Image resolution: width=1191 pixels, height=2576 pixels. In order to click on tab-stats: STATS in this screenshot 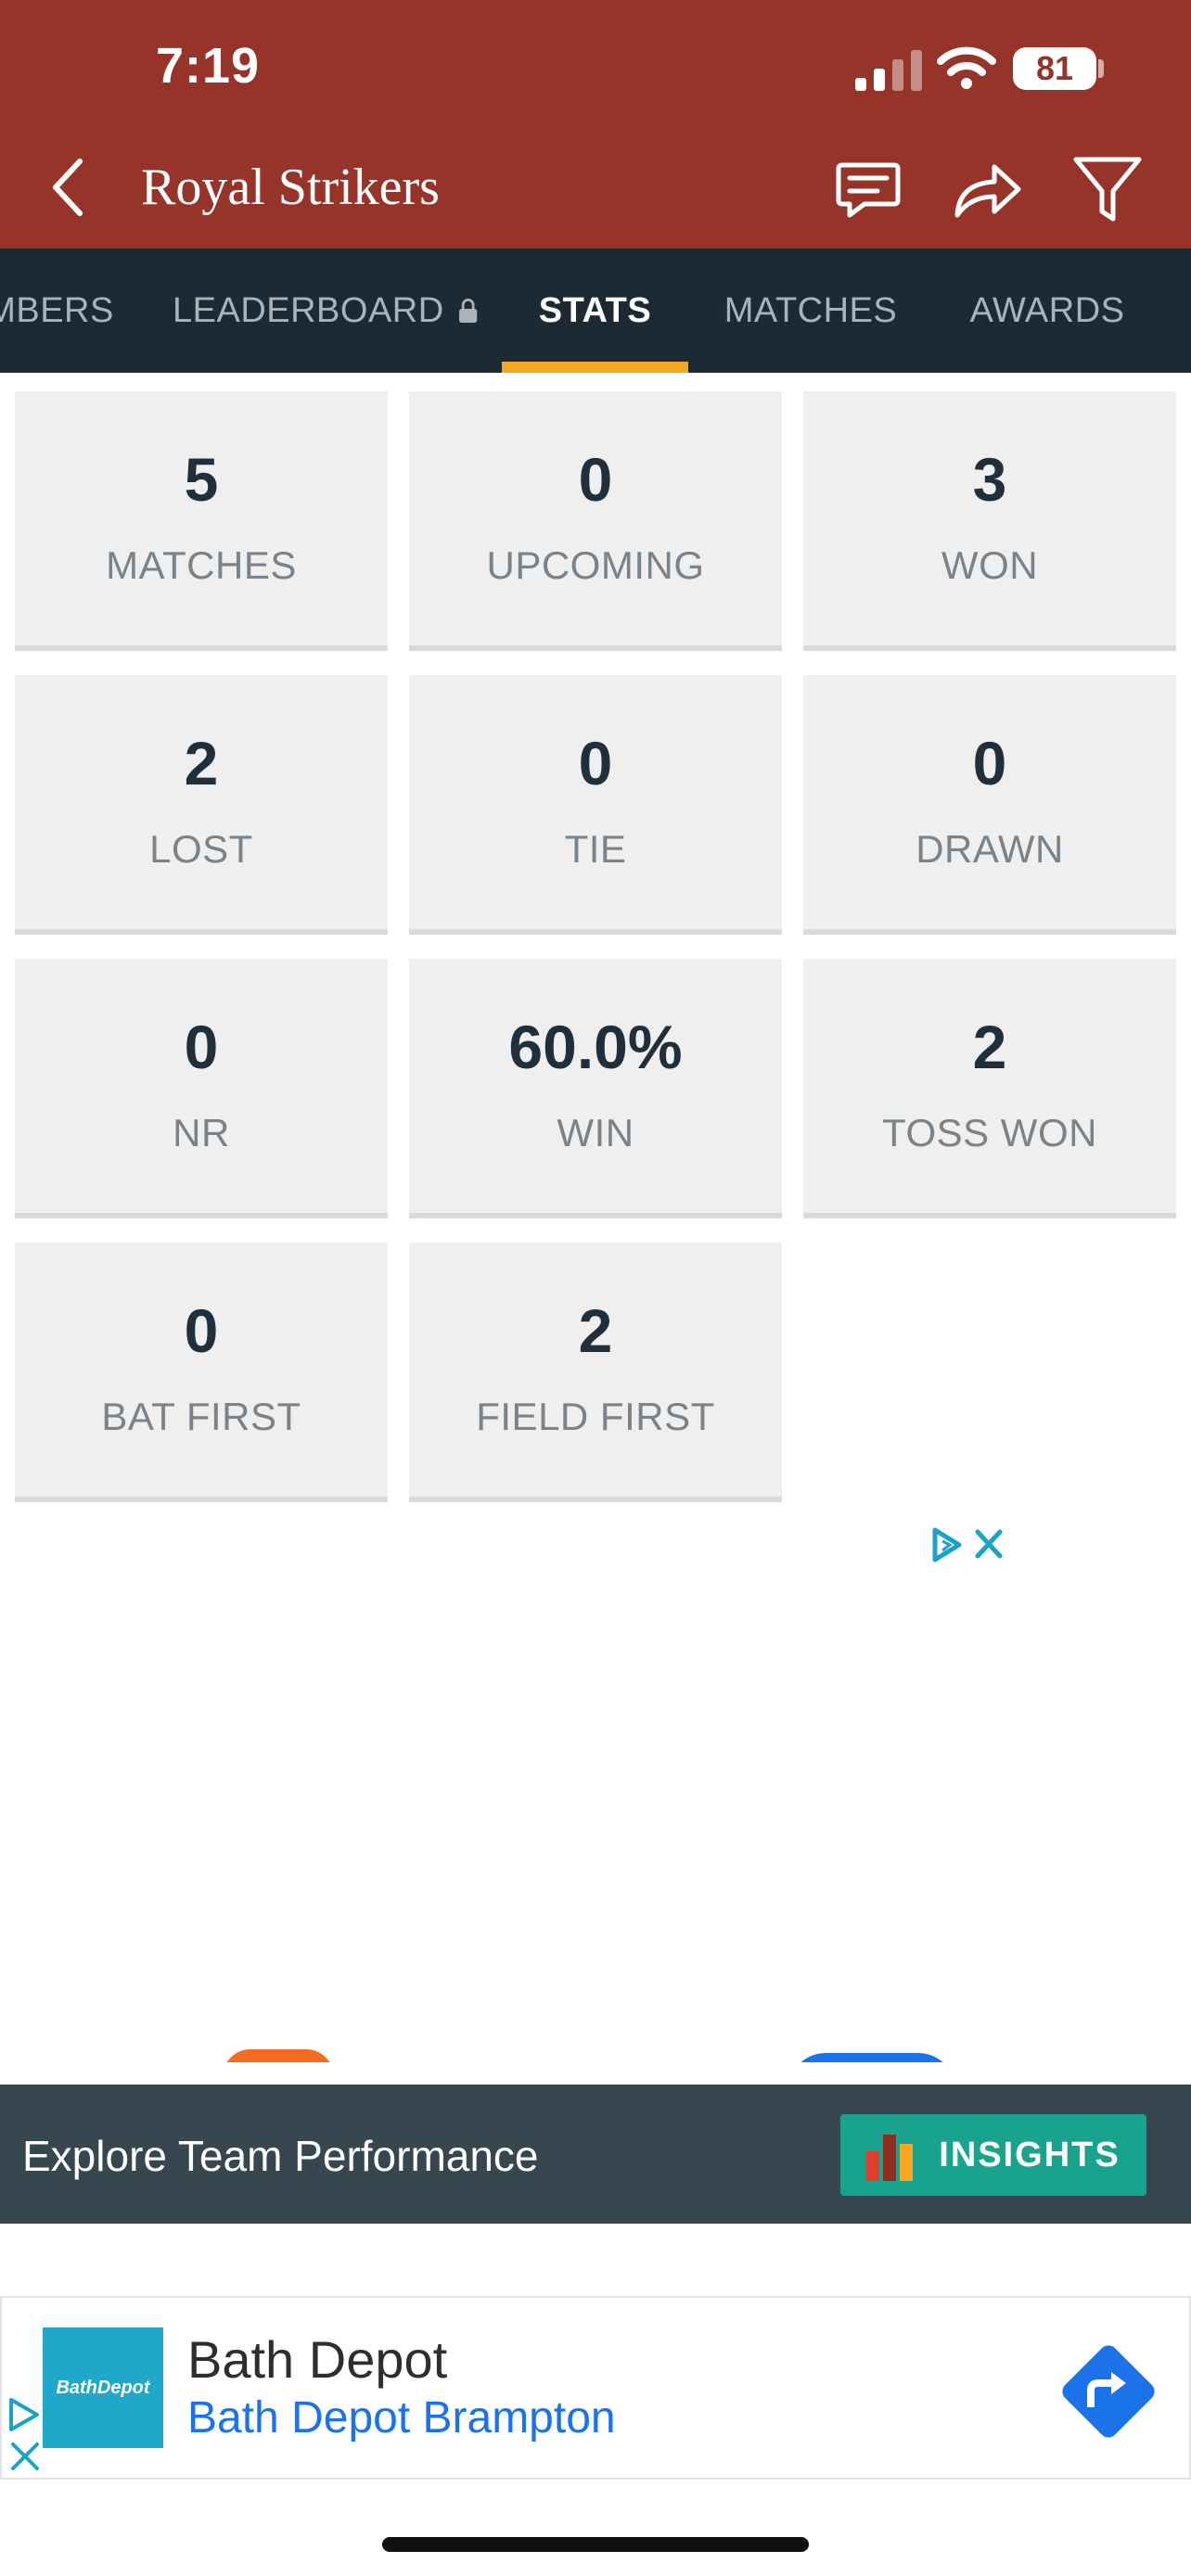, I will do `click(595, 311)`.